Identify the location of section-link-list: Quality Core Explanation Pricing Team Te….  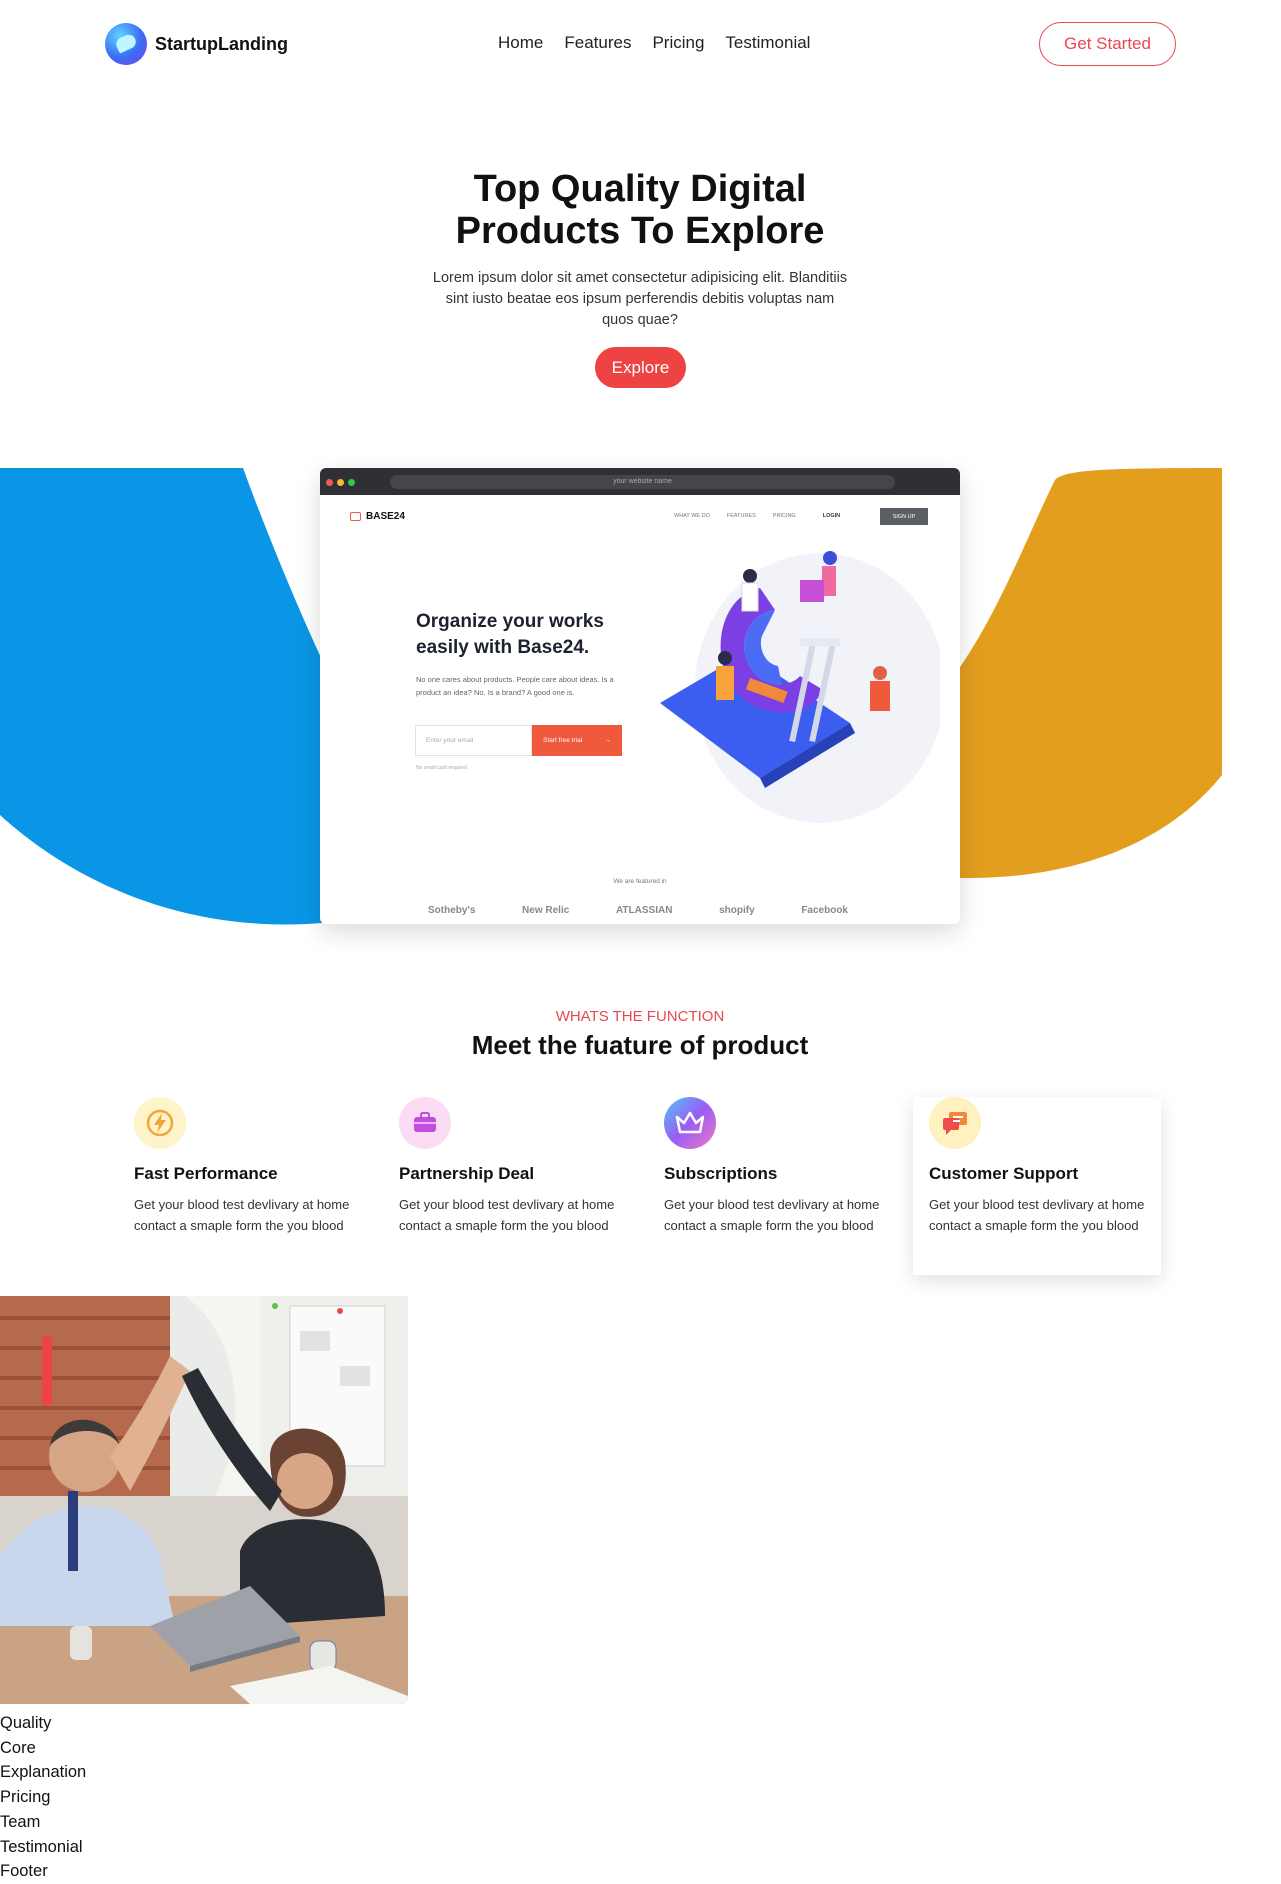
(43, 1797).